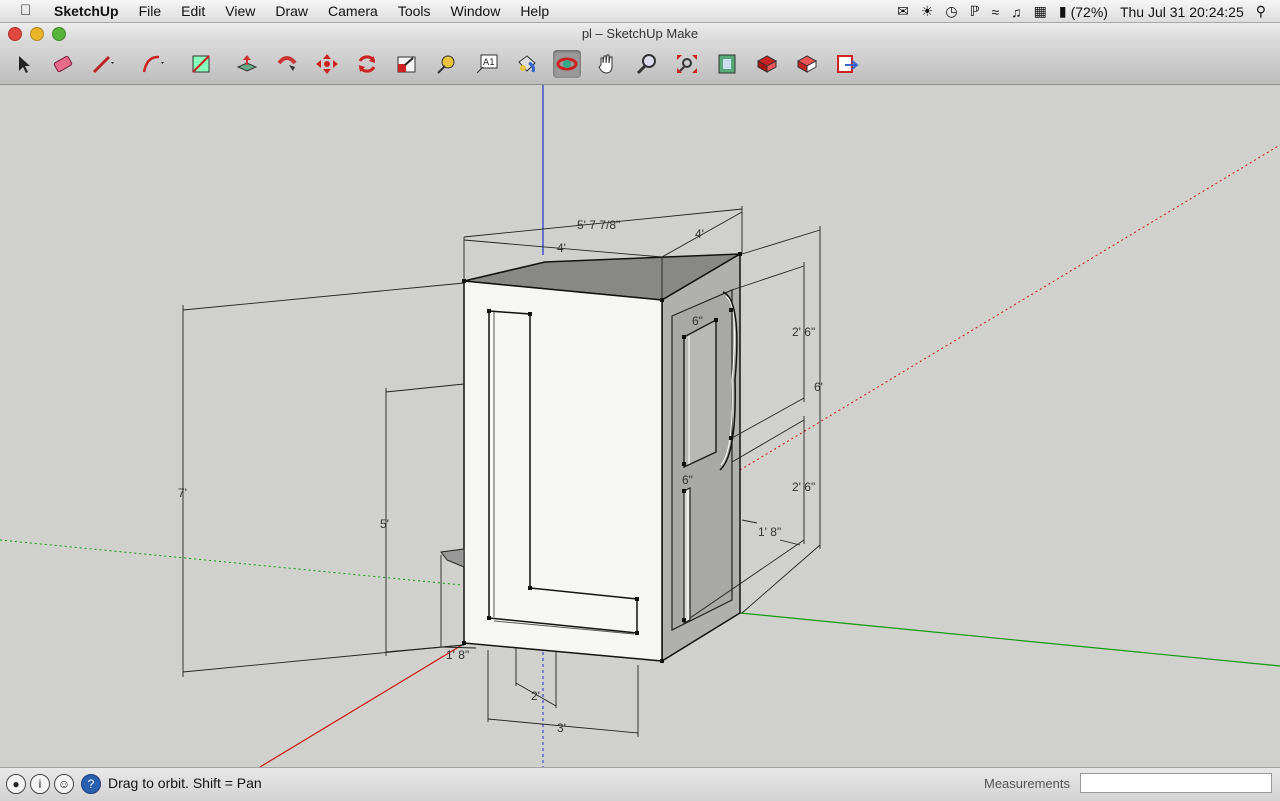  I want to click on select-tool-icon, so click(24, 64).